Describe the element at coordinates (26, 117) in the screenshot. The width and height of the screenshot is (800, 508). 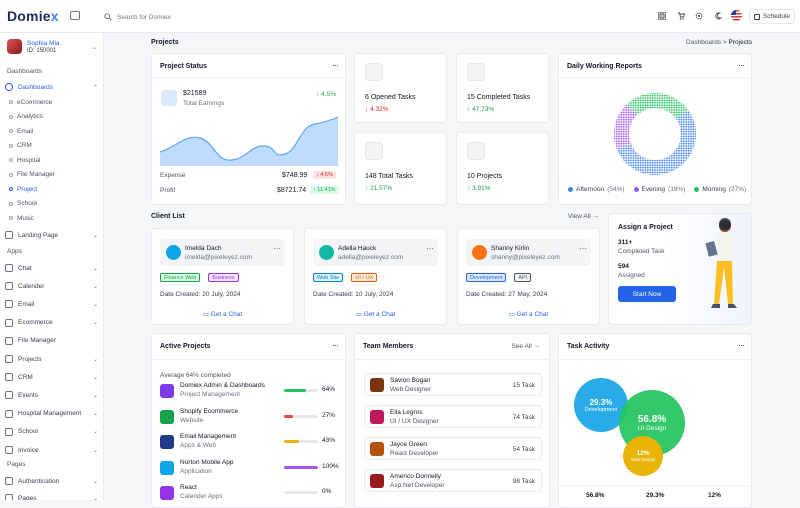
I see `sidebar-subitem-analytics: Analytics` at that location.